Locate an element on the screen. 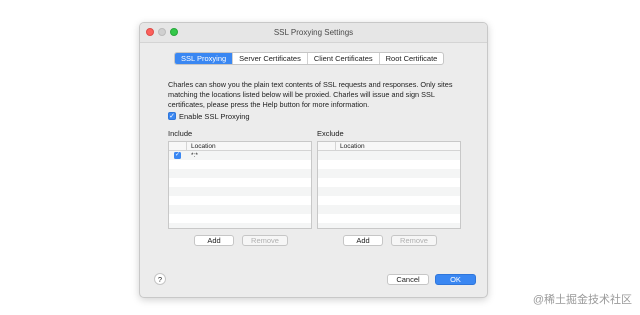 The image size is (640, 315). ok-button: OK is located at coordinates (455, 279).